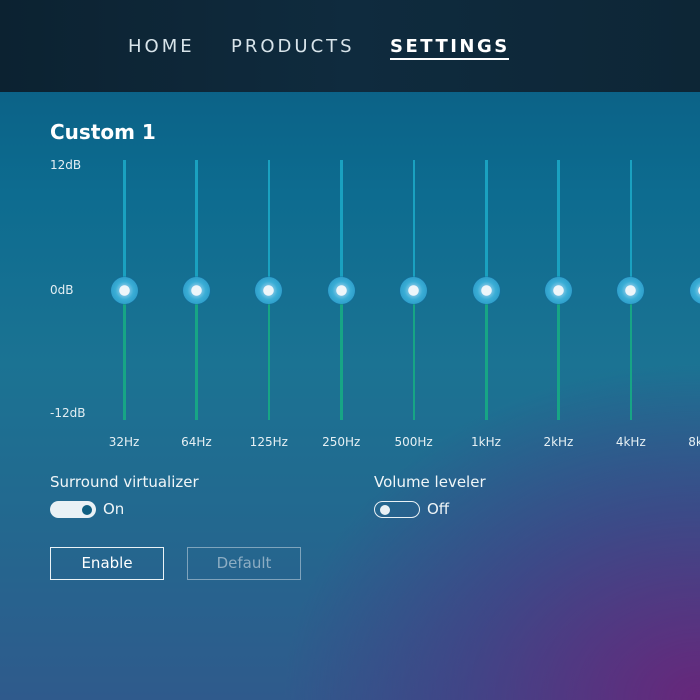 The width and height of the screenshot is (700, 700). Describe the element at coordinates (486, 442) in the screenshot. I see `eq-frequency-label: 1kHz` at that location.